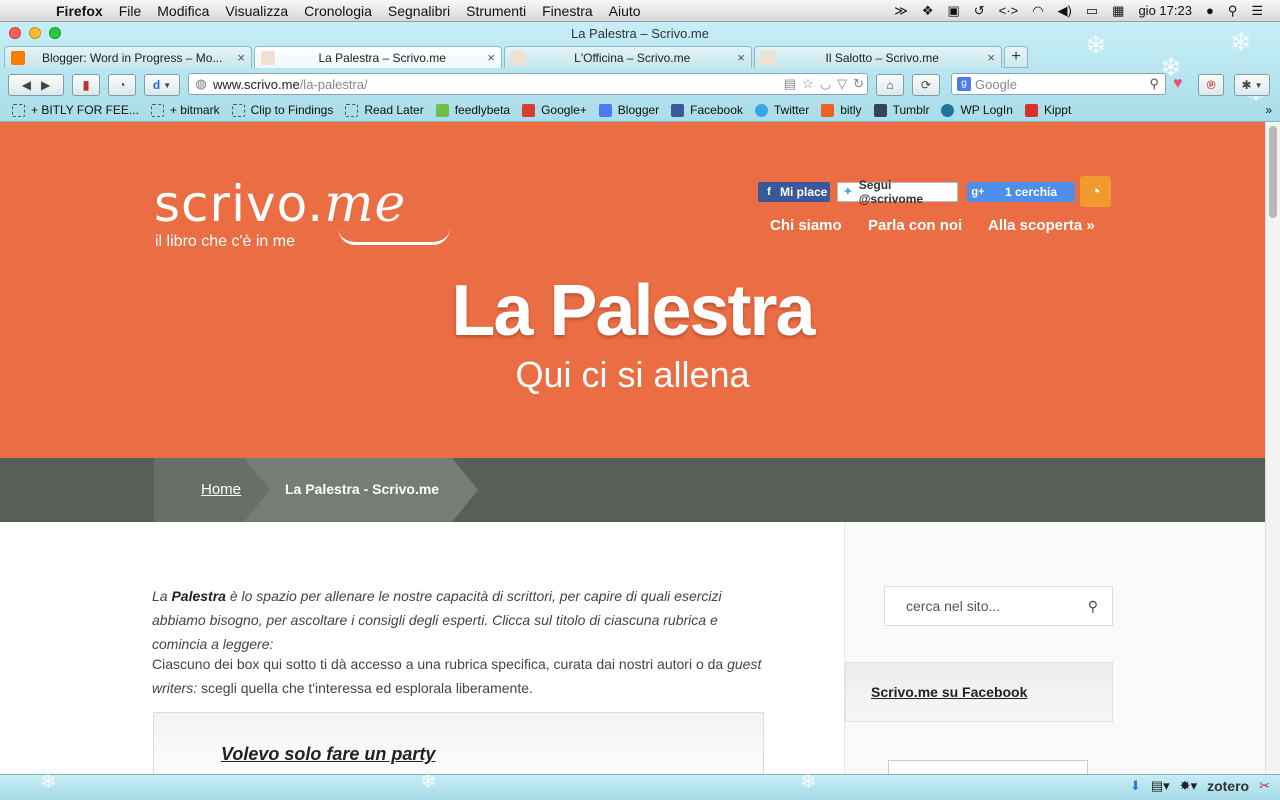 This screenshot has width=1280, height=800. What do you see at coordinates (1228, 786) in the screenshot?
I see `zotero-button: zotero` at bounding box center [1228, 786].